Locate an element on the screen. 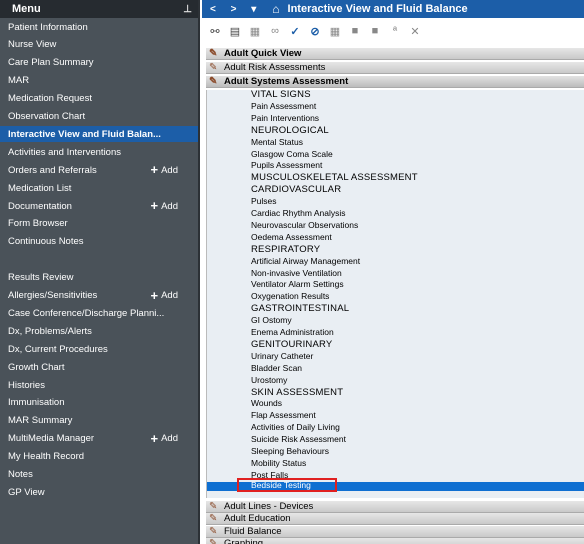 Image resolution: width=584 pixels, height=544 pixels. section-header: GENITOURINARY is located at coordinates (291, 345).